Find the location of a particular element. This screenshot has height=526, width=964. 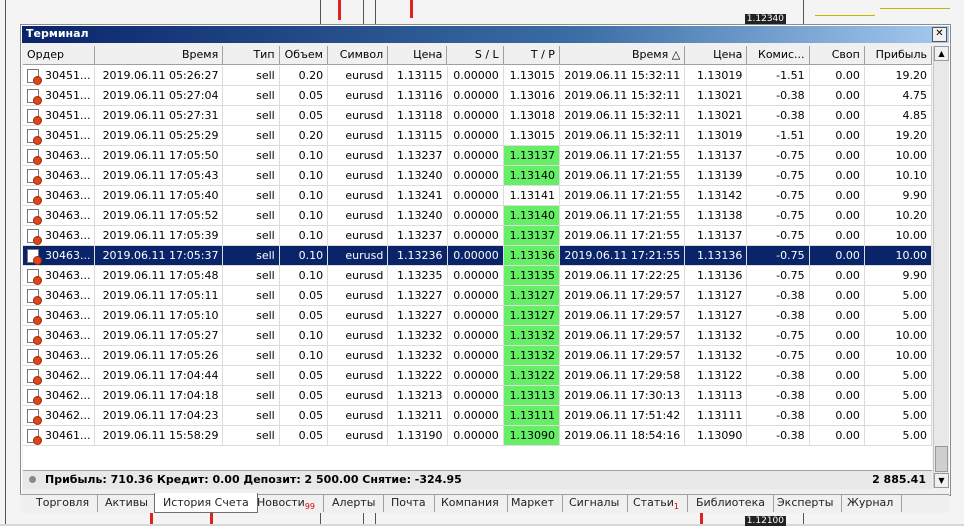

tab-4: Алерты is located at coordinates (354, 503).